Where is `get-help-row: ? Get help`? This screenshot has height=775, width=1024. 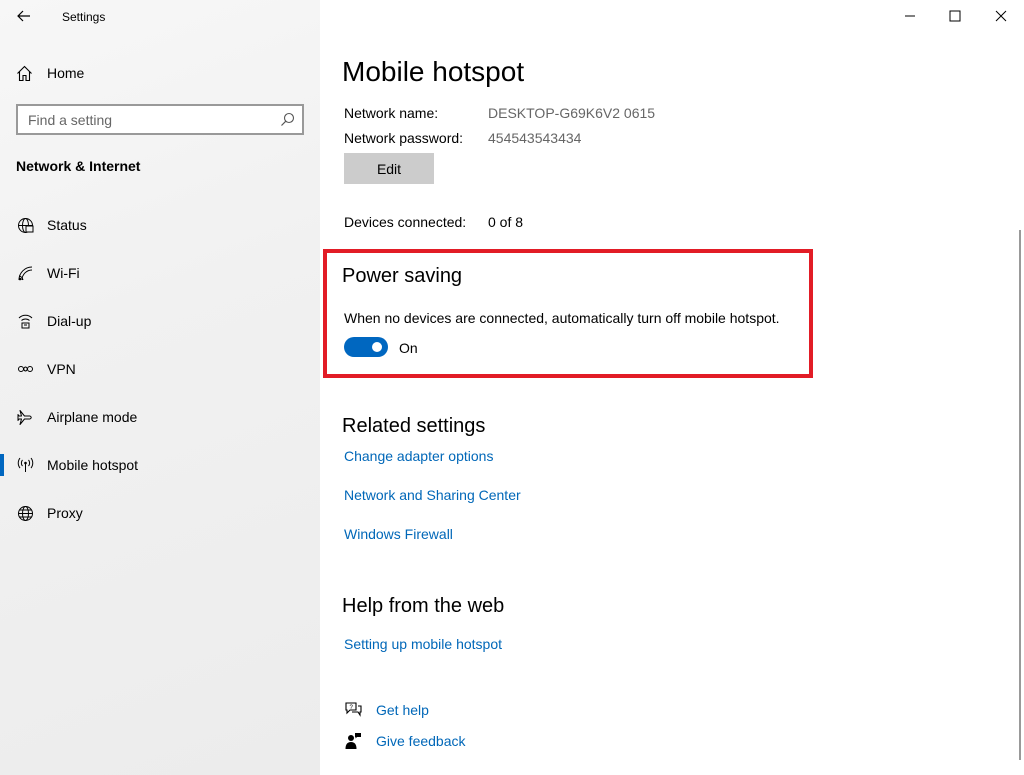
get-help-row: ? Get help is located at coordinates (386, 710).